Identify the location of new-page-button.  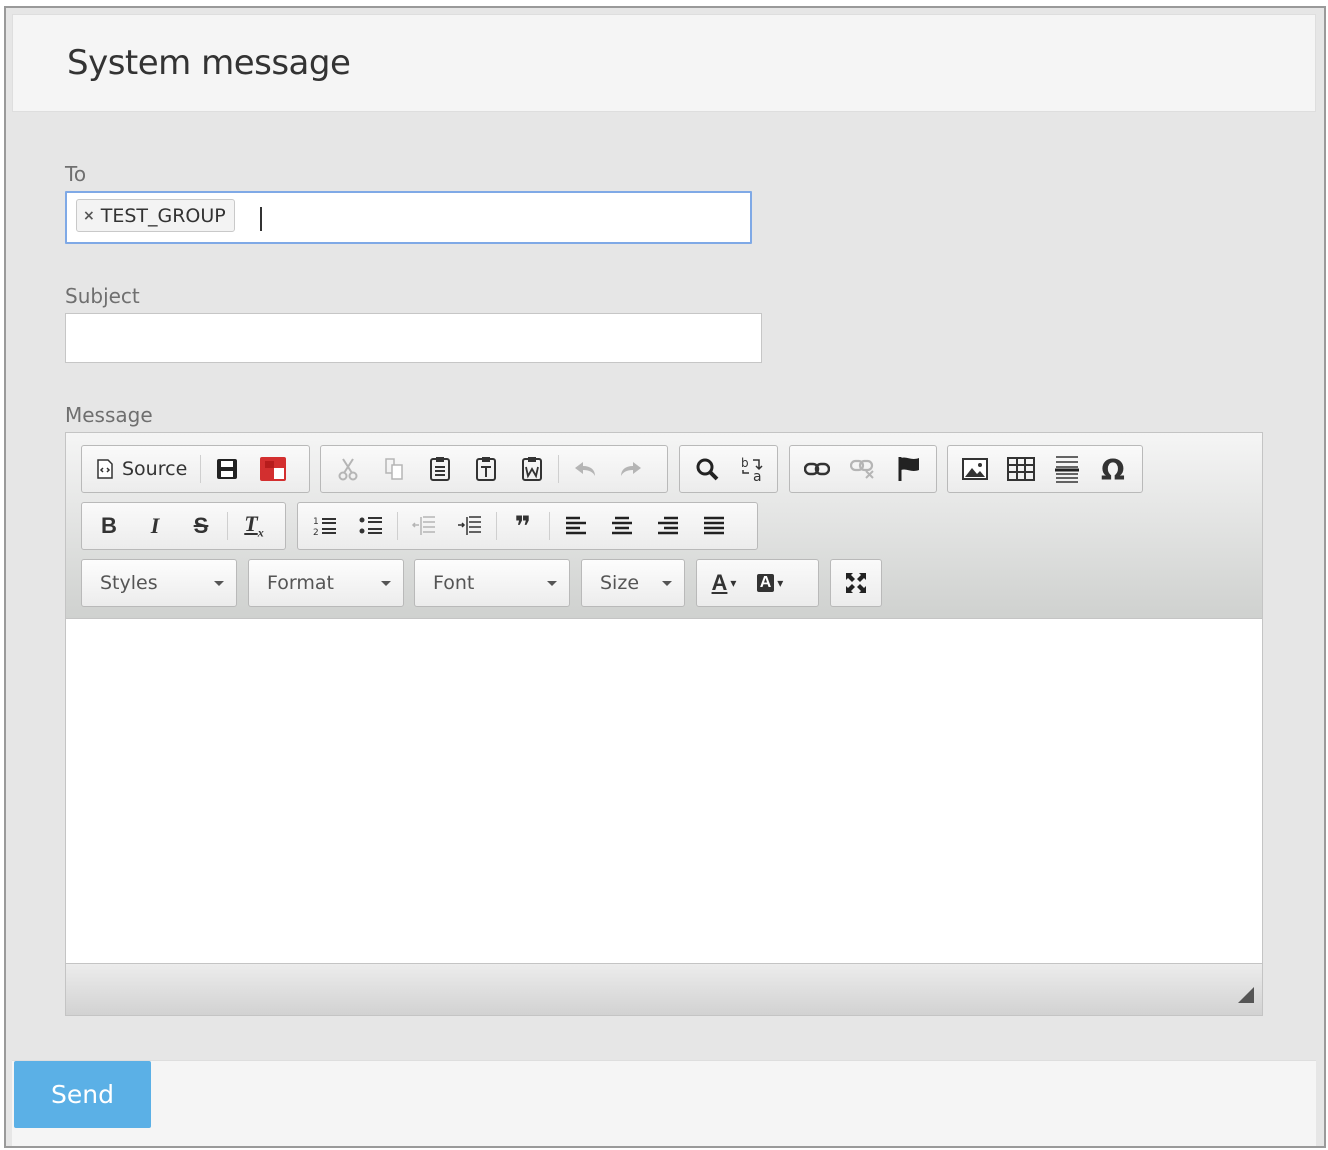
(273, 469).